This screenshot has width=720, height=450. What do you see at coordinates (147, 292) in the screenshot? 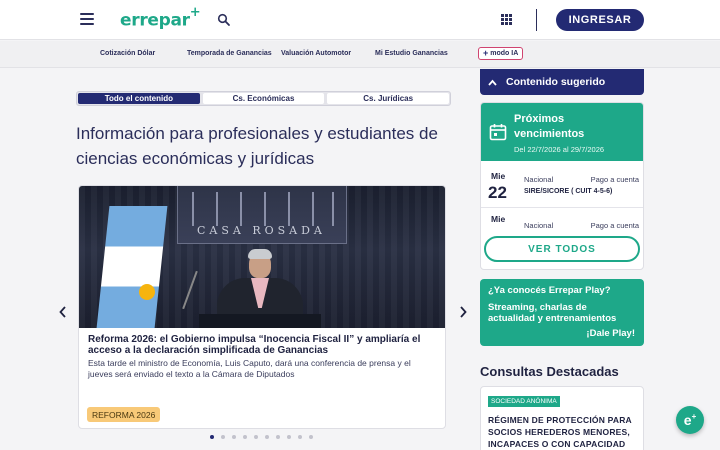
I see `flag-sun` at bounding box center [147, 292].